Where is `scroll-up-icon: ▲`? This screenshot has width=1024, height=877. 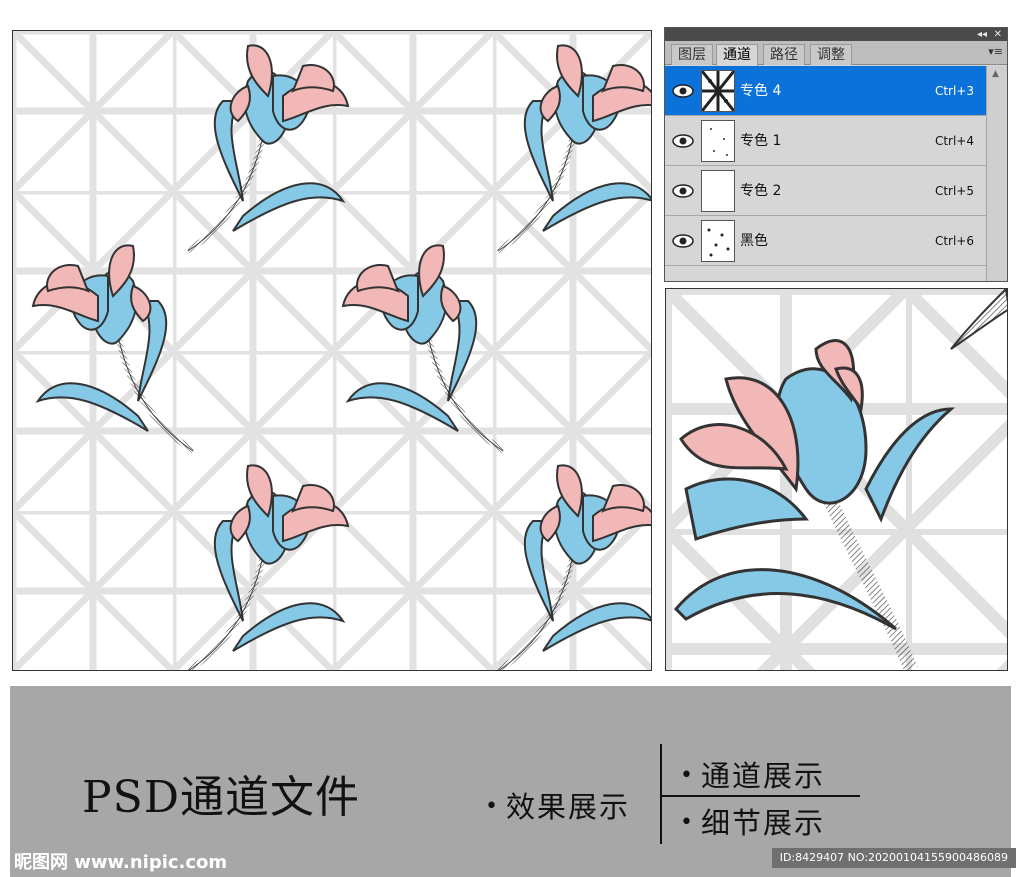
scroll-up-icon: ▲ is located at coordinates (995, 74).